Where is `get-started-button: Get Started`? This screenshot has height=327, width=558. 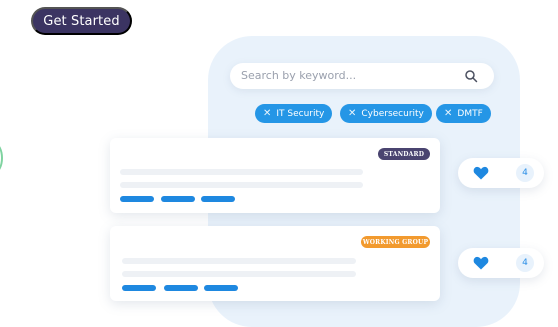 get-started-button: Get Started is located at coordinates (81, 21).